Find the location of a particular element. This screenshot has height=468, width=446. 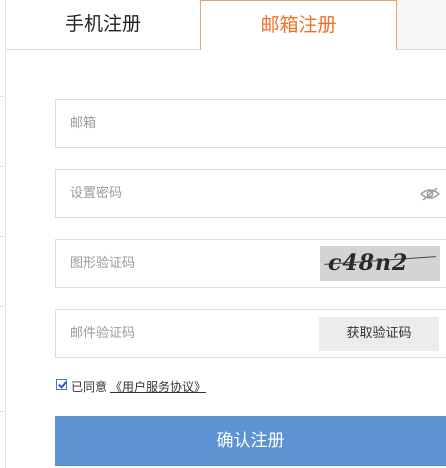

agreement-checkbox is located at coordinates (61, 384).